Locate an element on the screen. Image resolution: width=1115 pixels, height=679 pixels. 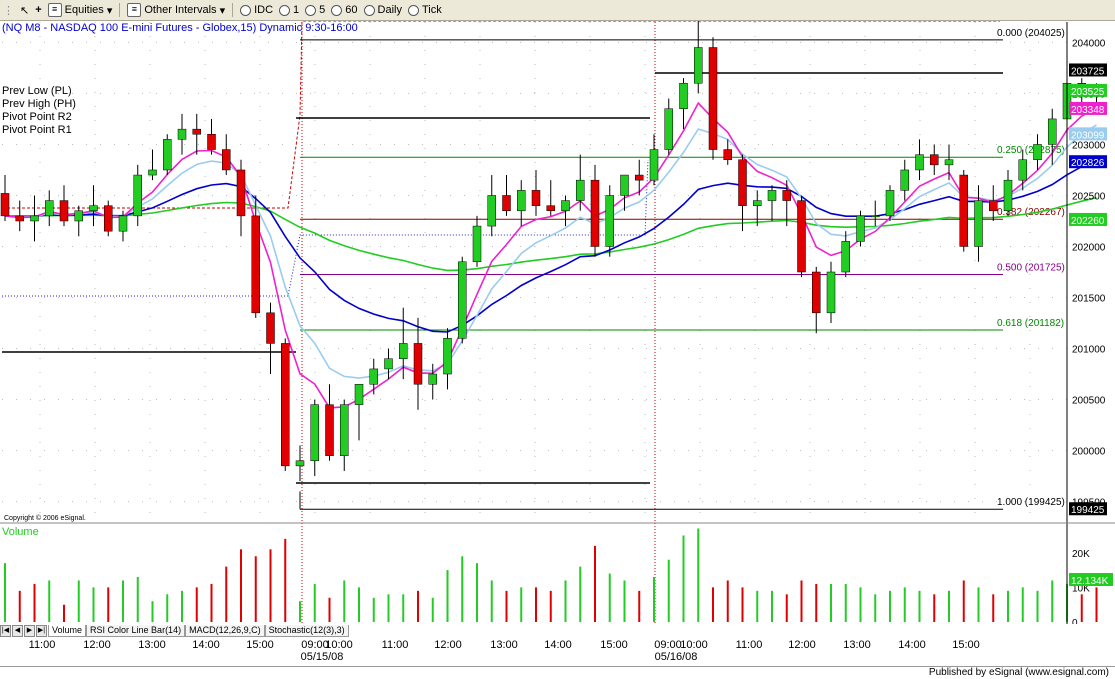
fib-level-label: 0.618 (201182) is located at coordinates (1030, 323).